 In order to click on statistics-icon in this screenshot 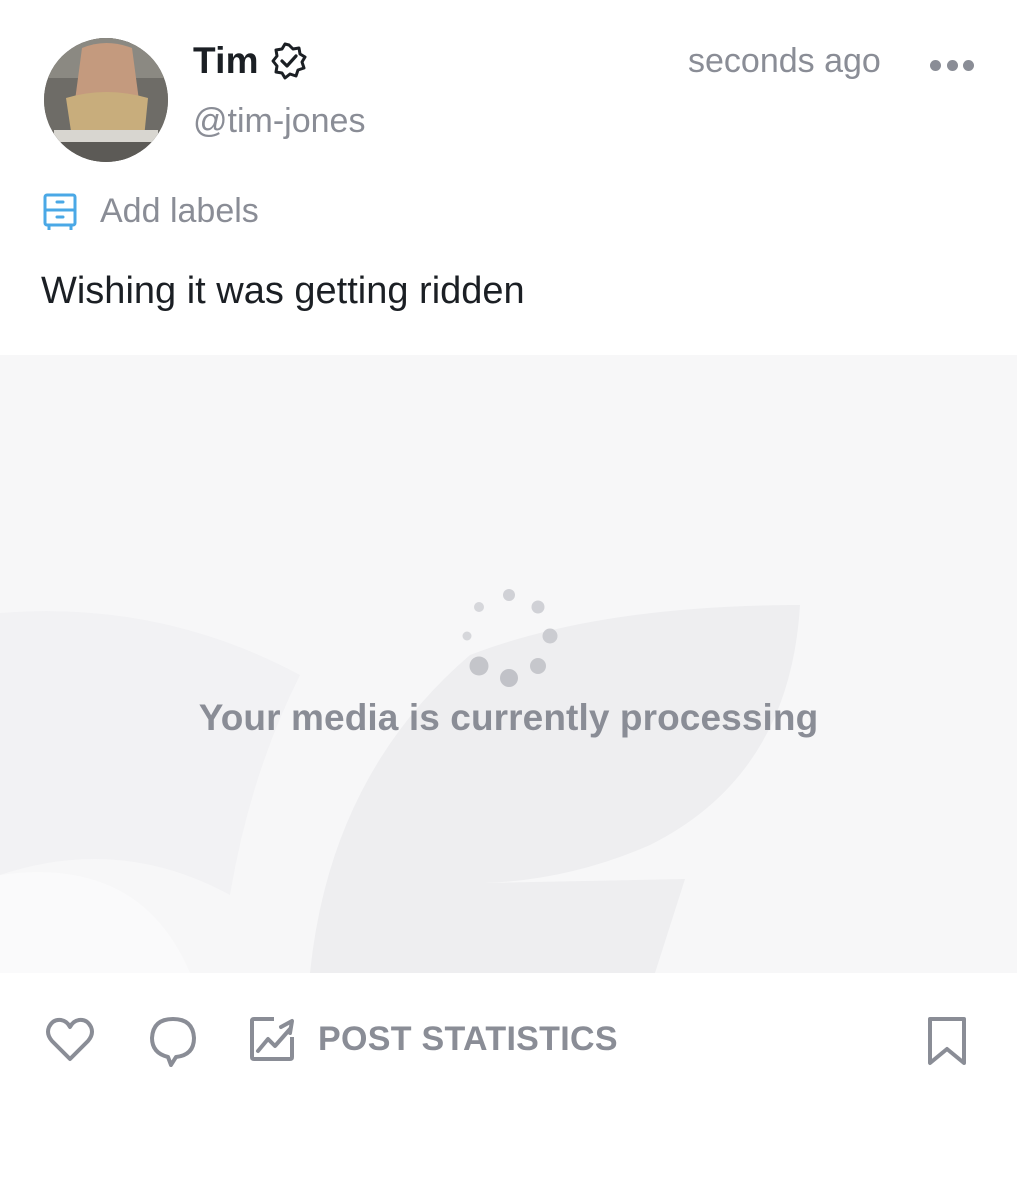, I will do `click(272, 1039)`.